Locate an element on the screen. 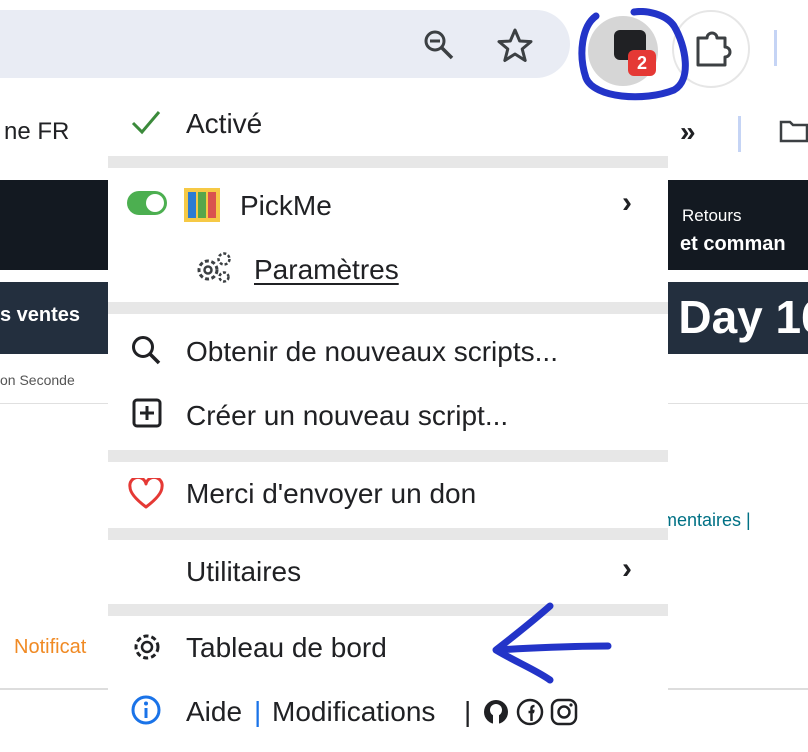  notifications-link: Notificat is located at coordinates (50, 647).